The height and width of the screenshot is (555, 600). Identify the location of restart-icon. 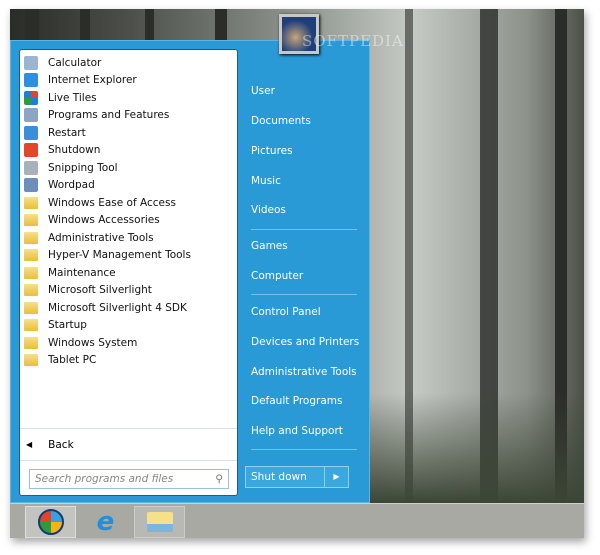
(31, 132).